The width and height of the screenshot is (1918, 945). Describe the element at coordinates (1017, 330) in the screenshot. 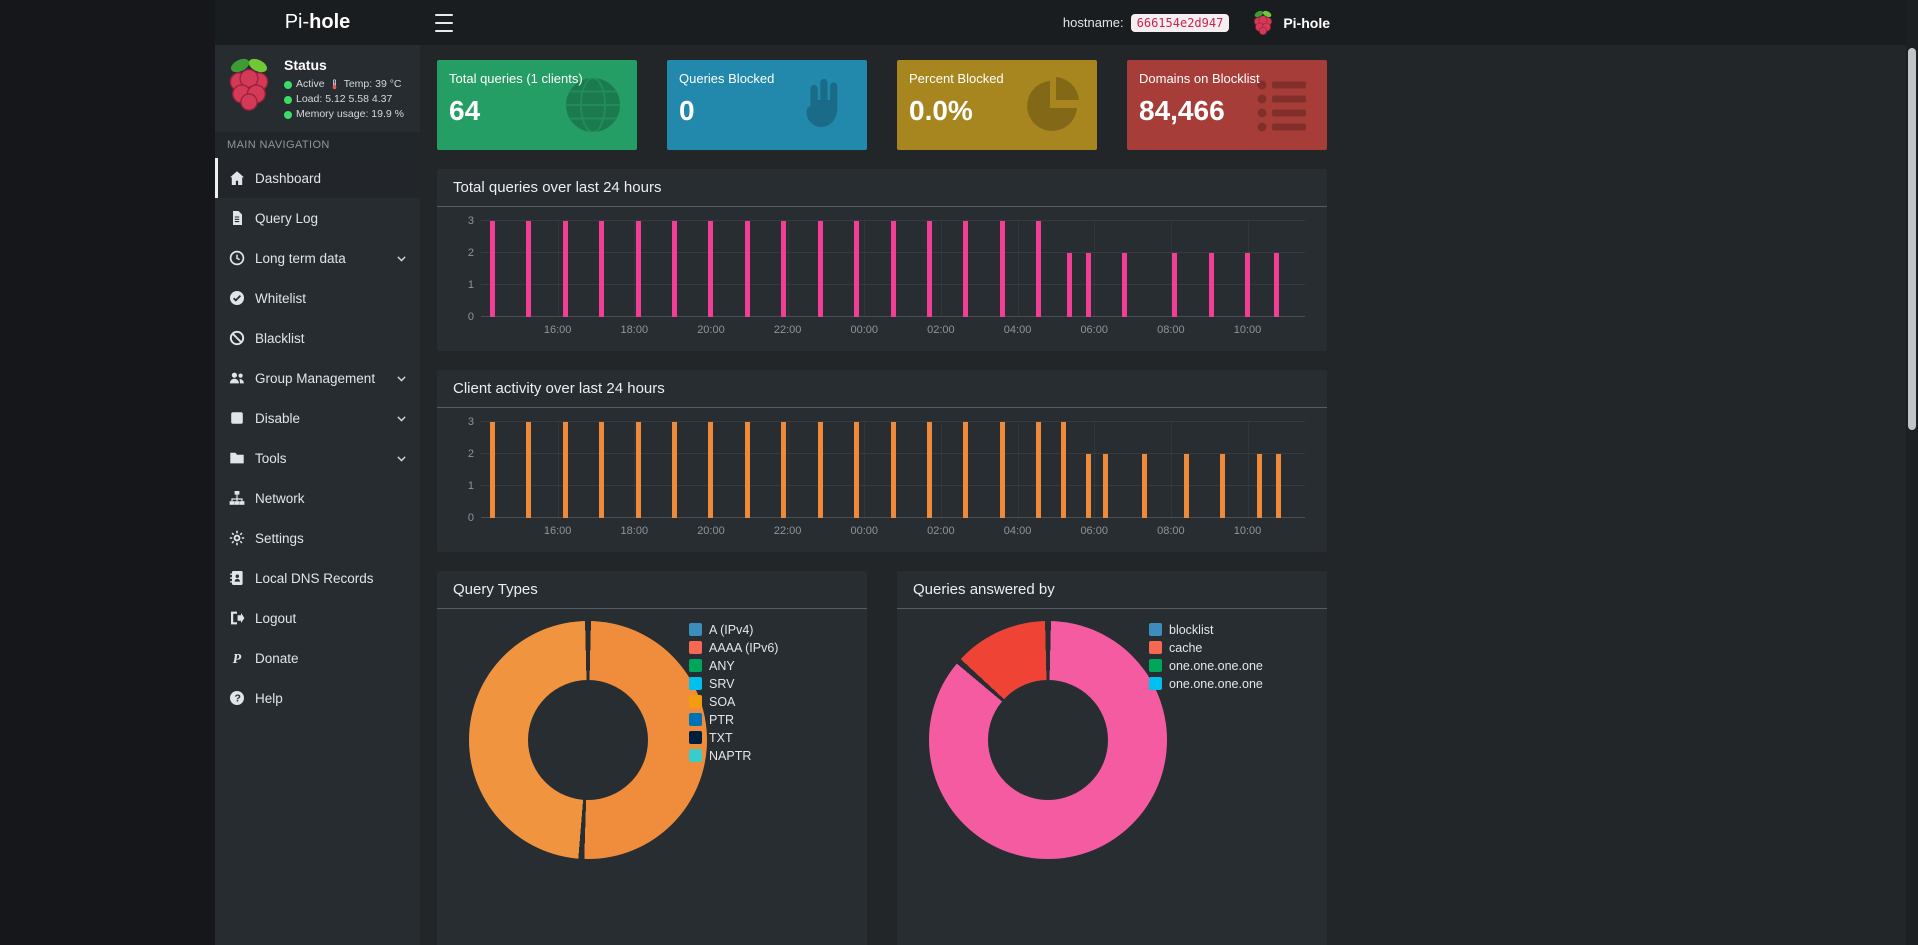

I see `x-axis-label: 04:00` at that location.